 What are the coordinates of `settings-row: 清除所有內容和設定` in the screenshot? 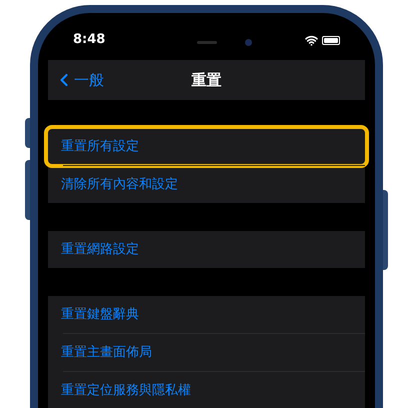 It's located at (206, 184).